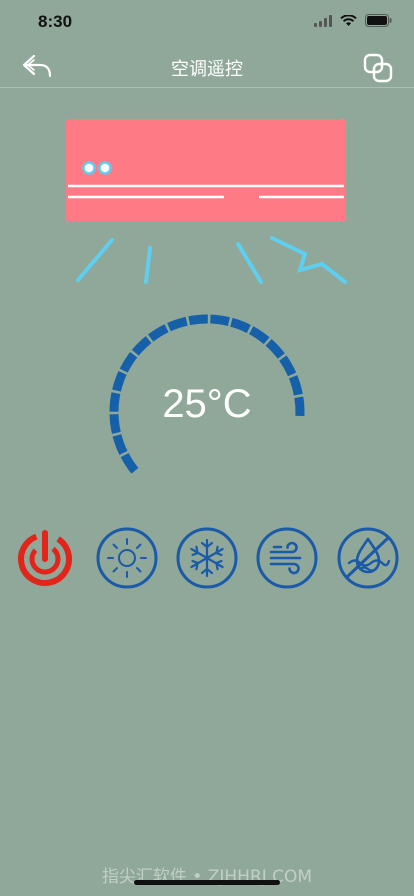 The height and width of the screenshot is (896, 414). I want to click on fan-mode-button, so click(287, 558).